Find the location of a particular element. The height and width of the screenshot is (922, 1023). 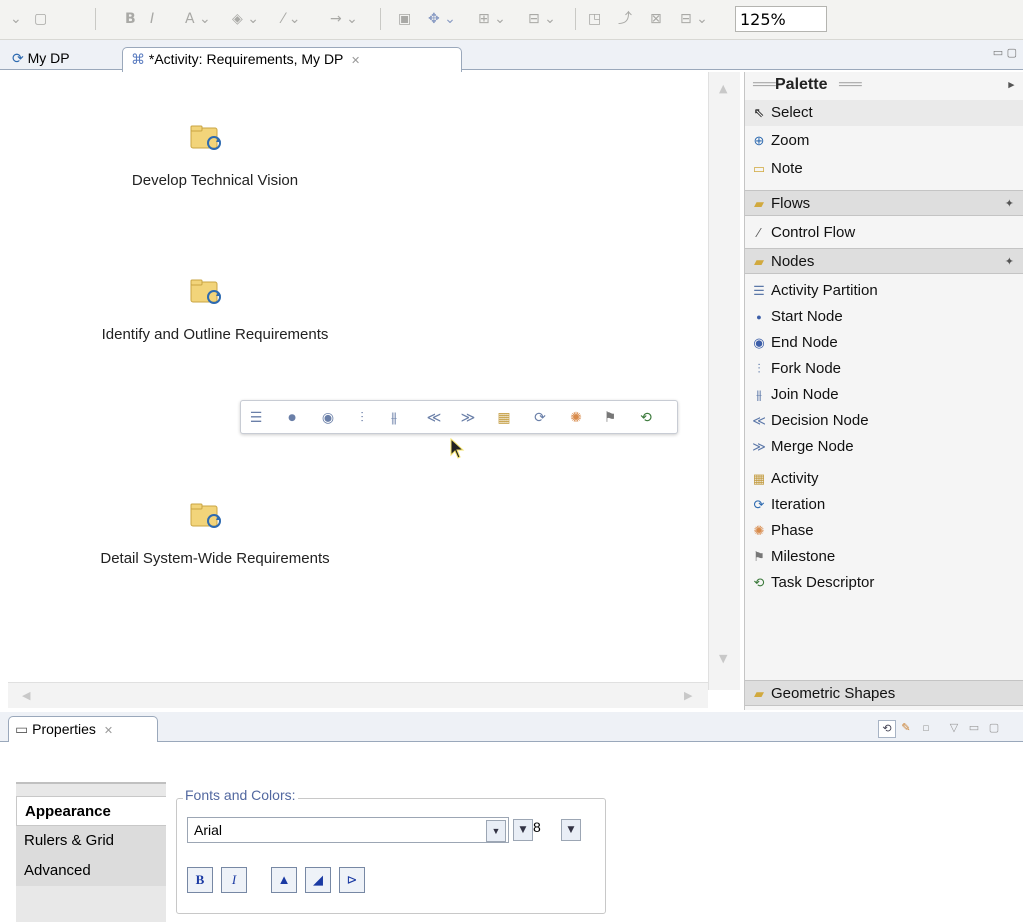

palette-item-control-flow: ⁄ Control Flow is located at coordinates (884, 233).